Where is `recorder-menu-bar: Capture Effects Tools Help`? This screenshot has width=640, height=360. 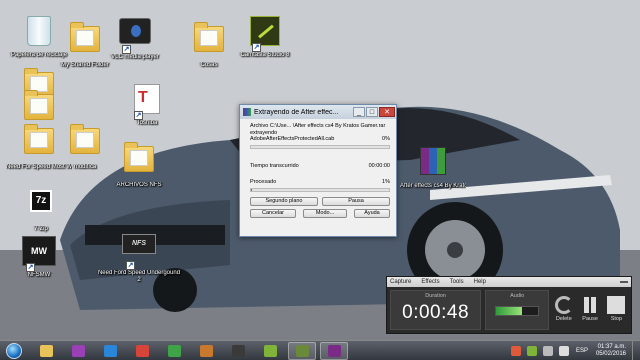 recorder-menu-bar: Capture Effects Tools Help is located at coordinates (509, 282).